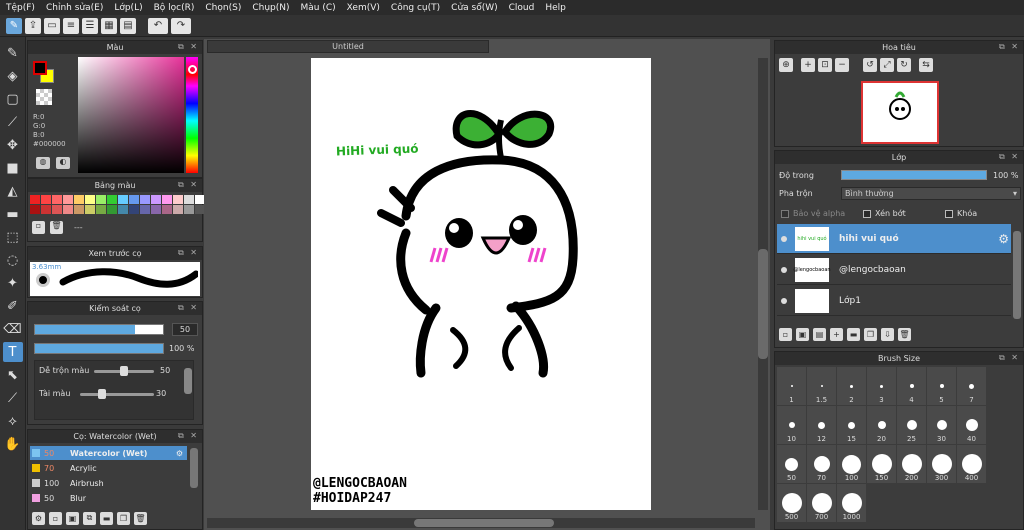 The width and height of the screenshot is (1024, 530). What do you see at coordinates (124, 371) in the screenshot?
I see `blend-knob` at bounding box center [124, 371].